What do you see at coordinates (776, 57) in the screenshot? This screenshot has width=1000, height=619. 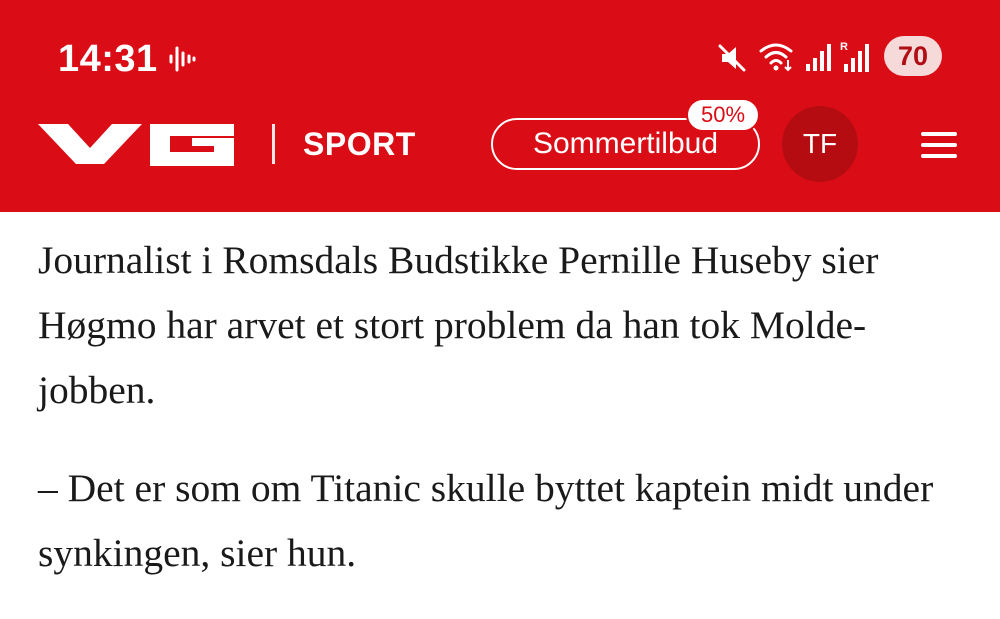 I see `wifi-icon` at bounding box center [776, 57].